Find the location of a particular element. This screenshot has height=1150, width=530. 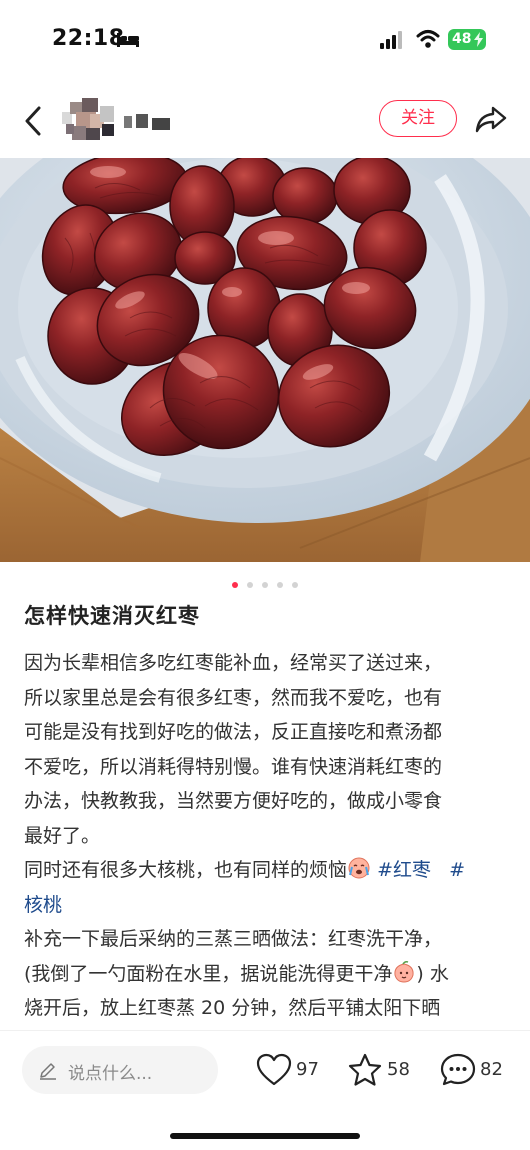

comment-button: 82 is located at coordinates (475, 1071).